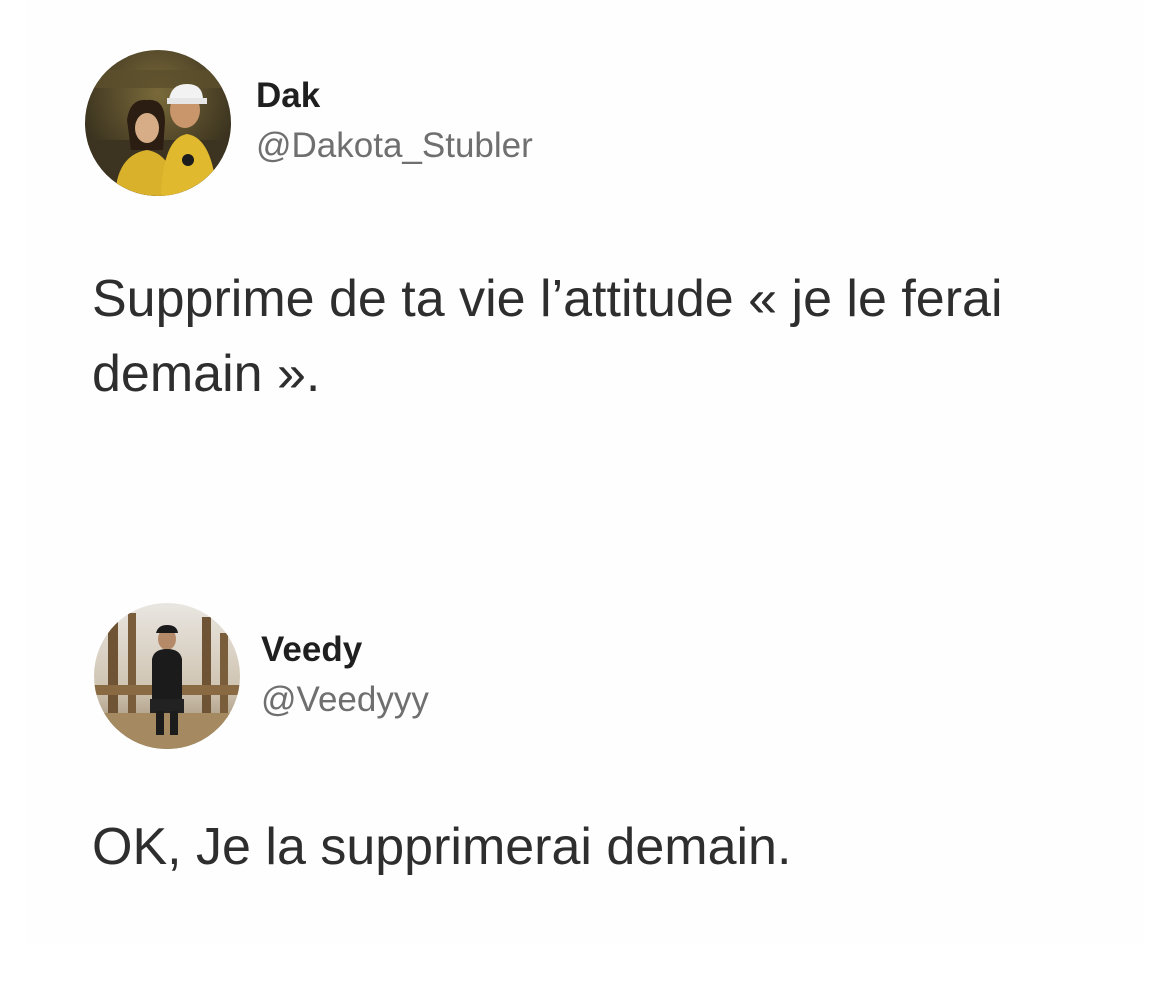 The height and width of the screenshot is (983, 1169). Describe the element at coordinates (311, 650) in the screenshot. I see `author-name: Veedy` at that location.